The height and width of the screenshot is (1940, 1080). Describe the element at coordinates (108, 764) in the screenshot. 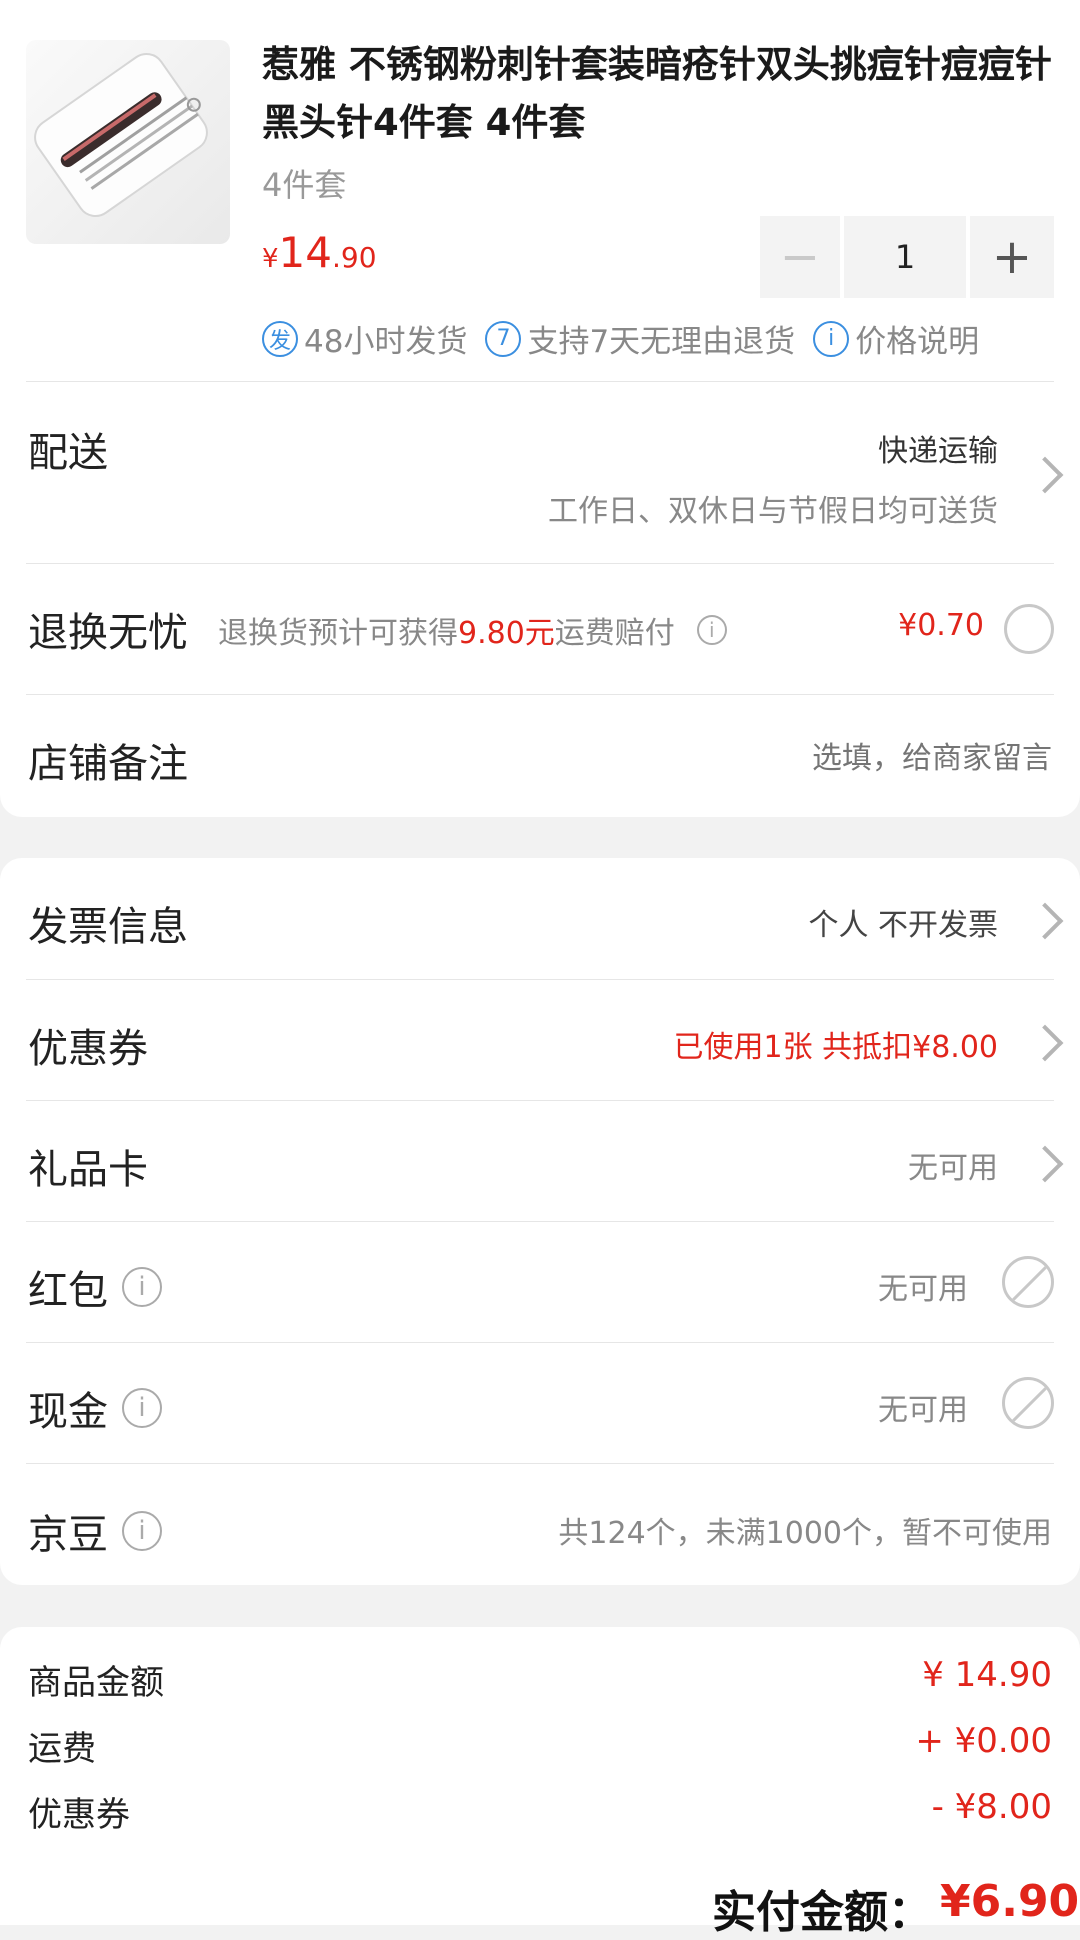

I see `store-remark-label: 店铺备注` at that location.